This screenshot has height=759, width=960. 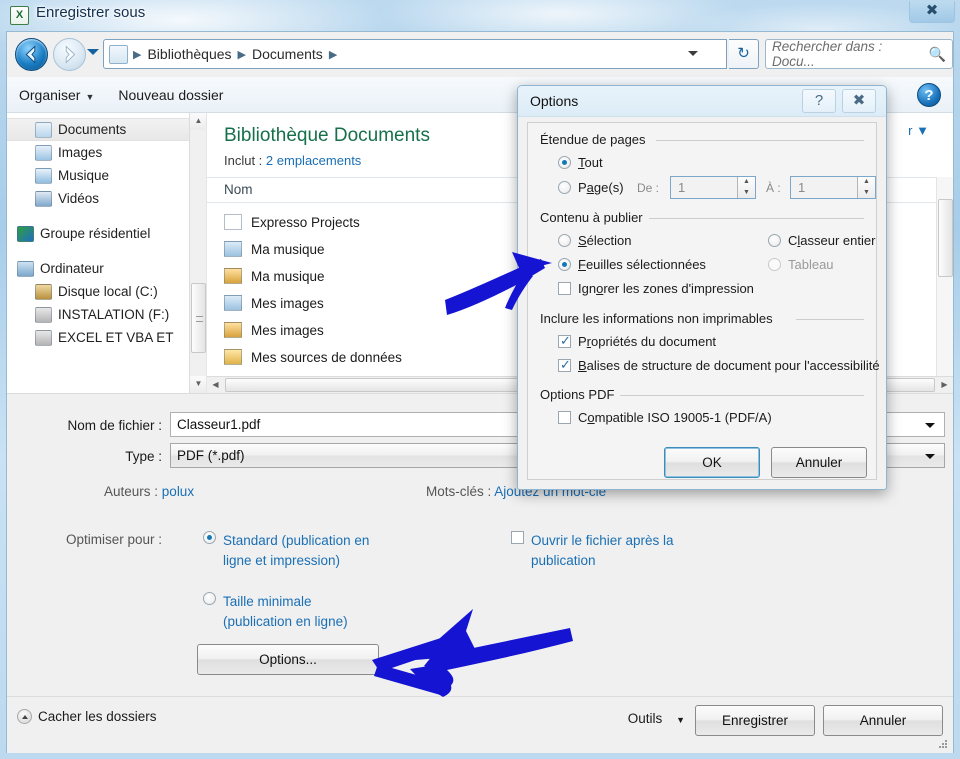 I want to click on sidebar-item-label: Disque local (C:), so click(x=108, y=291).